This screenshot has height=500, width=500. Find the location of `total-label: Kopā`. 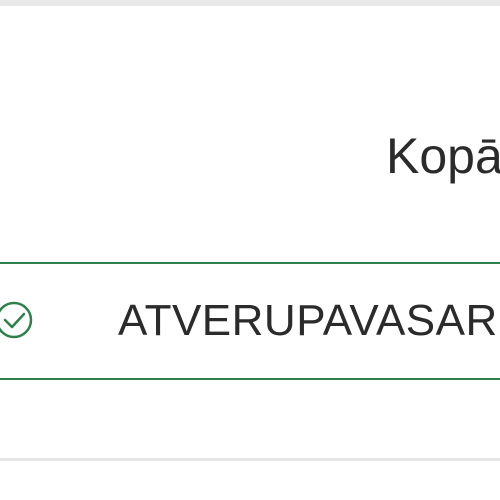

total-label: Kopā is located at coordinates (443, 156).